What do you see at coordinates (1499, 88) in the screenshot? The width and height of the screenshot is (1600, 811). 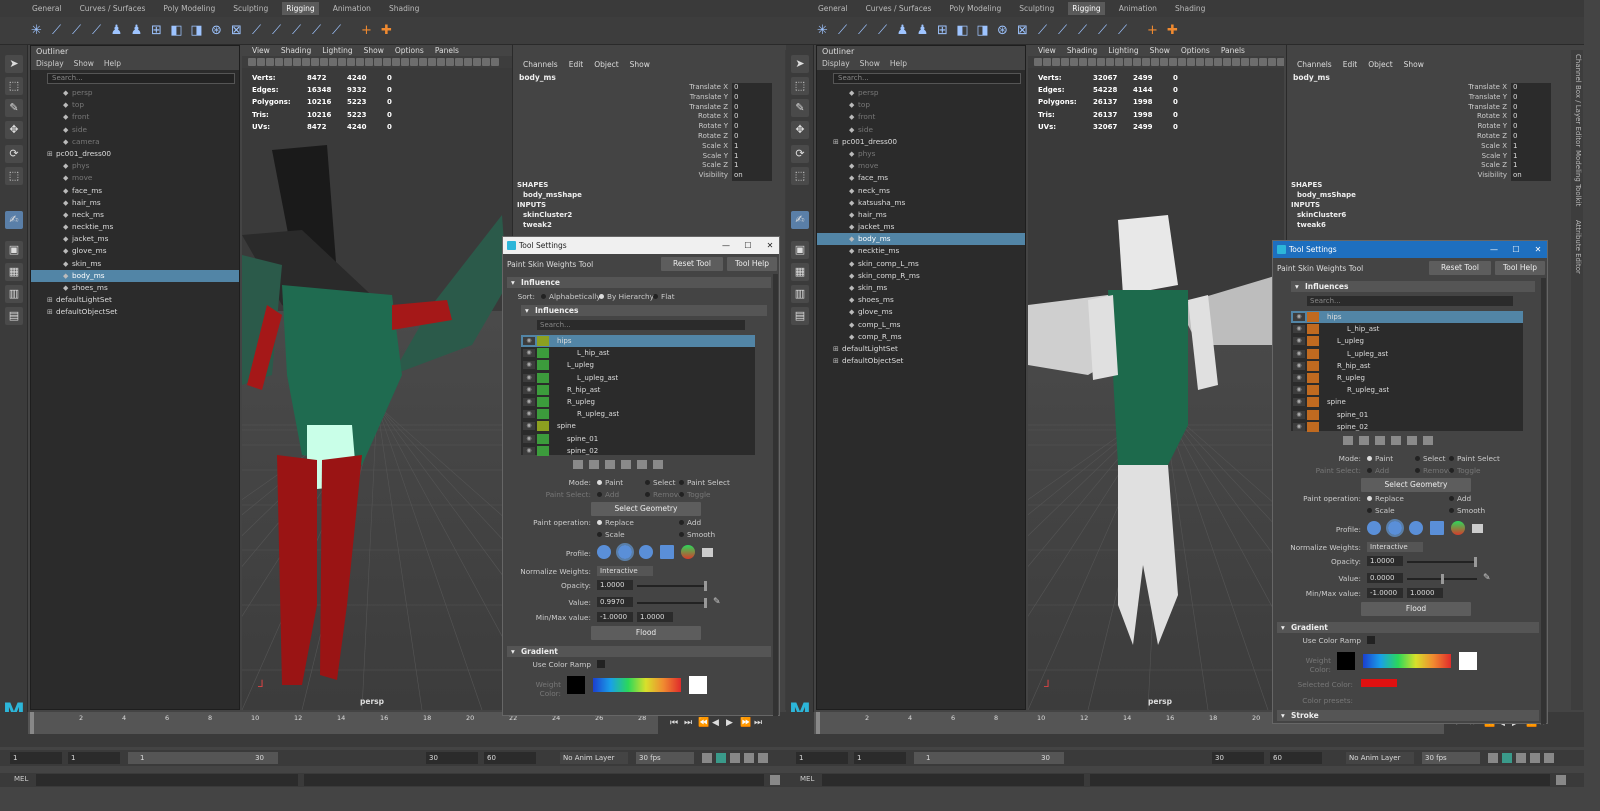 I see `channel-attr: Translate X 0` at bounding box center [1499, 88].